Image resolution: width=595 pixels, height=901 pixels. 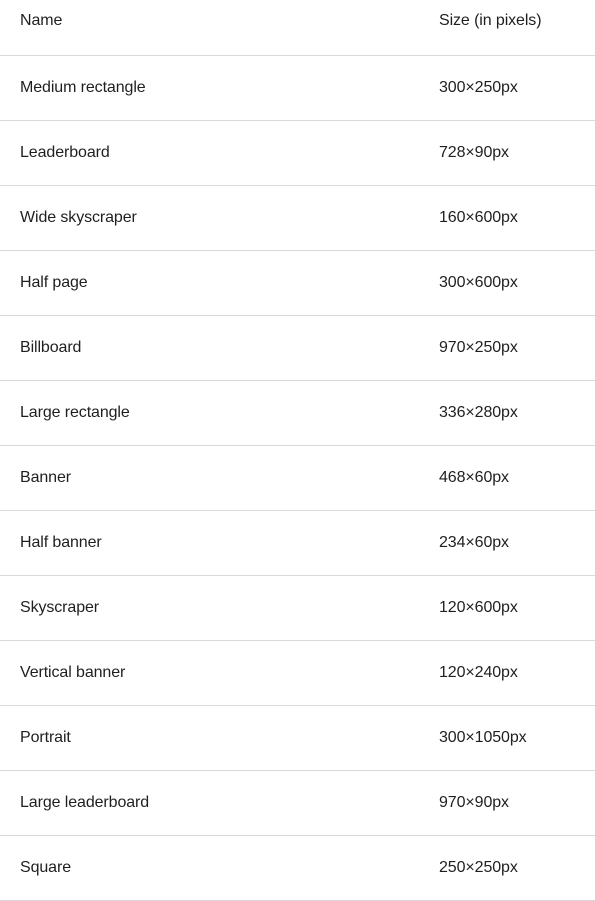 What do you see at coordinates (474, 152) in the screenshot?
I see `ad-size-cell: 728×90px` at bounding box center [474, 152].